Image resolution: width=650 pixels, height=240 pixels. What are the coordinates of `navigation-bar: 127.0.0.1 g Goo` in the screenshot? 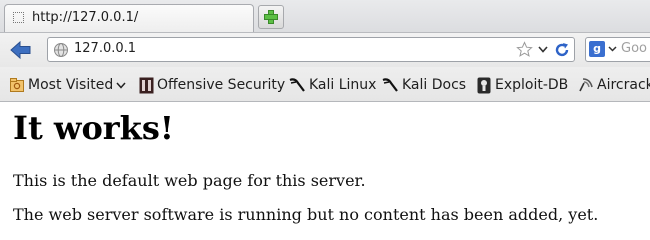 It's located at (325, 50).